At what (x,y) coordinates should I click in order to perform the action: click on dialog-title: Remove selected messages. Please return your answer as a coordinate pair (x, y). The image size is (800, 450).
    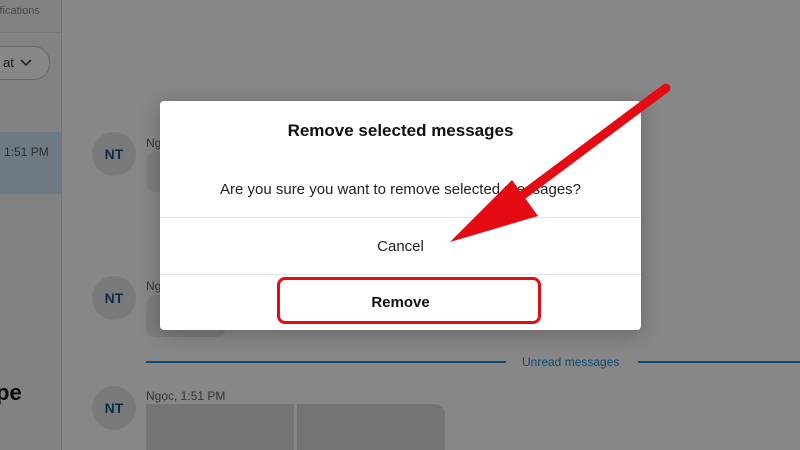
    Looking at the image, I should click on (400, 130).